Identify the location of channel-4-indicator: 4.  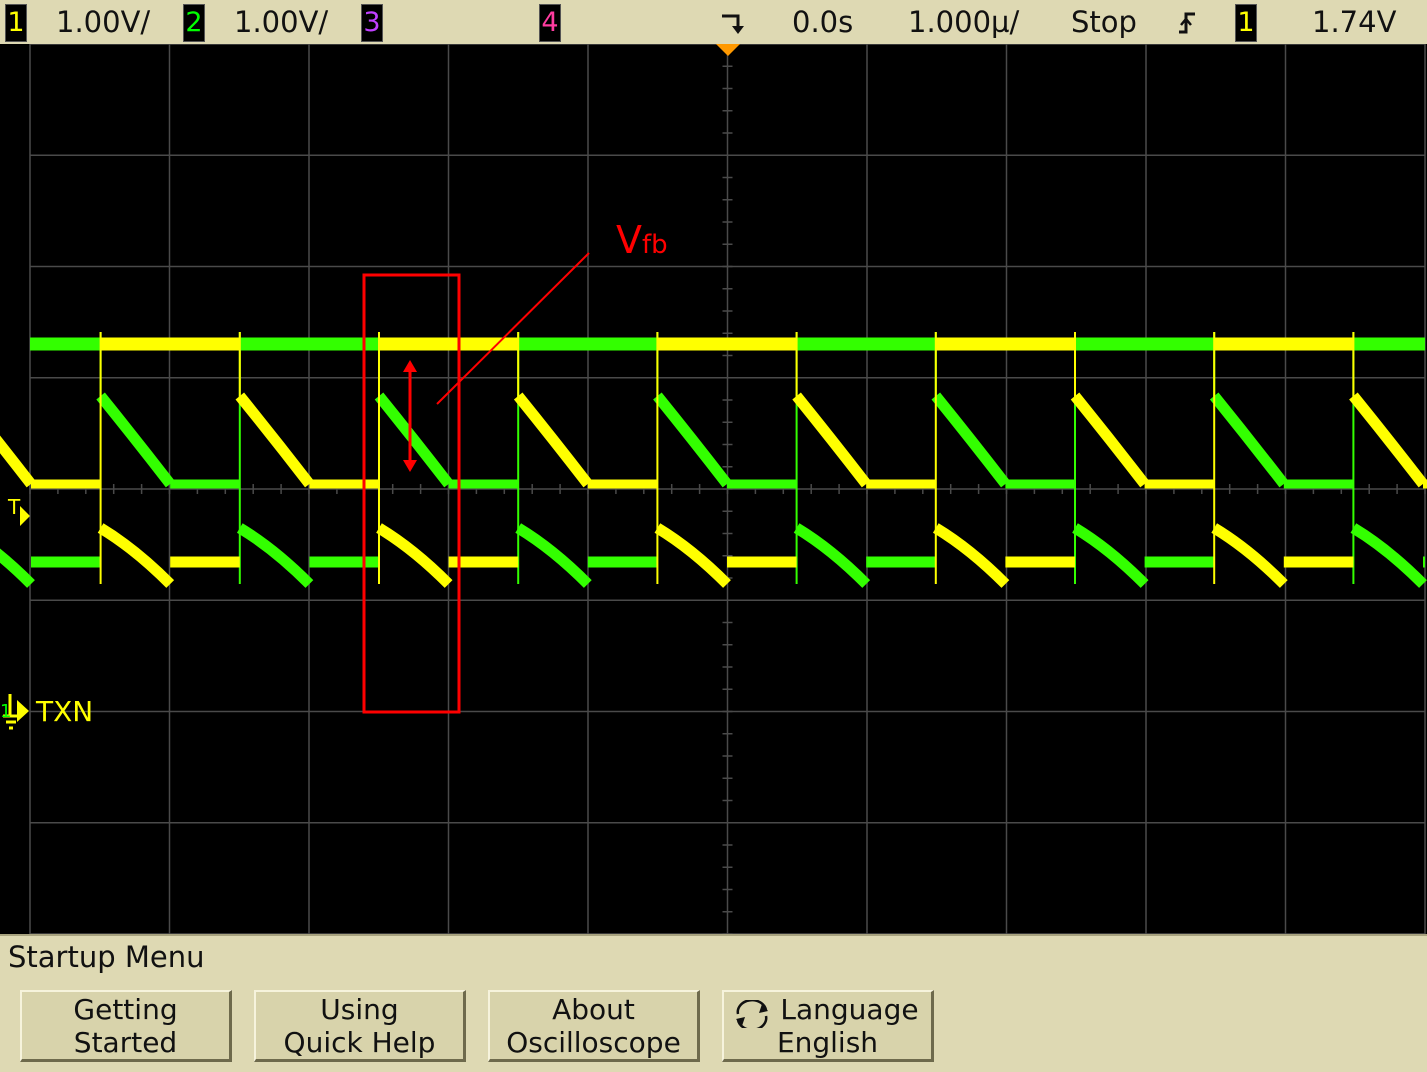
(550, 23).